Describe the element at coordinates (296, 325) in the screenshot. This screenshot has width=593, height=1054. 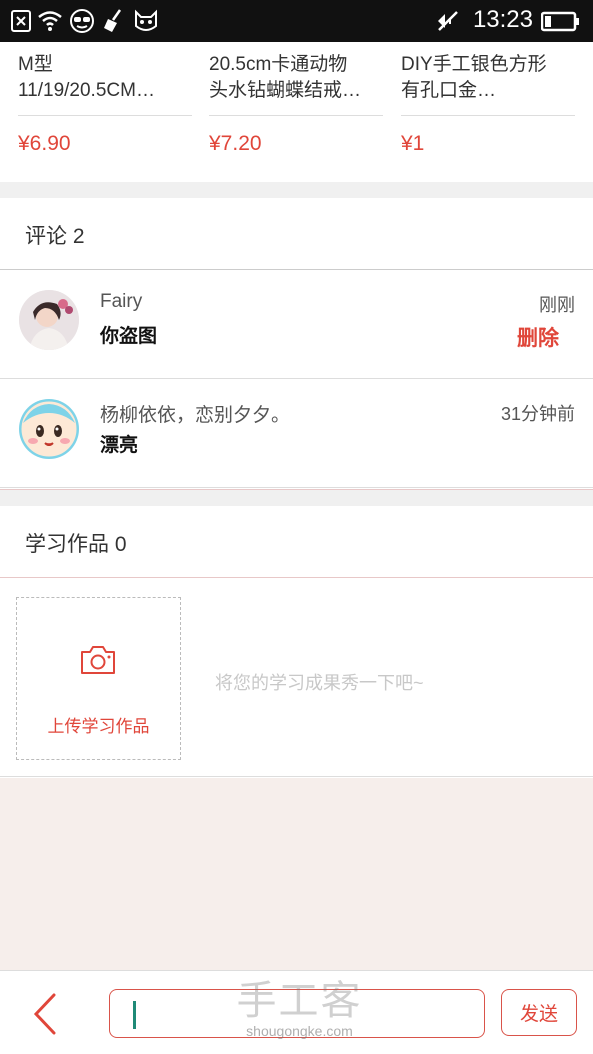
I see `comment-item: Fairy 你盗图 刚刚 删除` at that location.